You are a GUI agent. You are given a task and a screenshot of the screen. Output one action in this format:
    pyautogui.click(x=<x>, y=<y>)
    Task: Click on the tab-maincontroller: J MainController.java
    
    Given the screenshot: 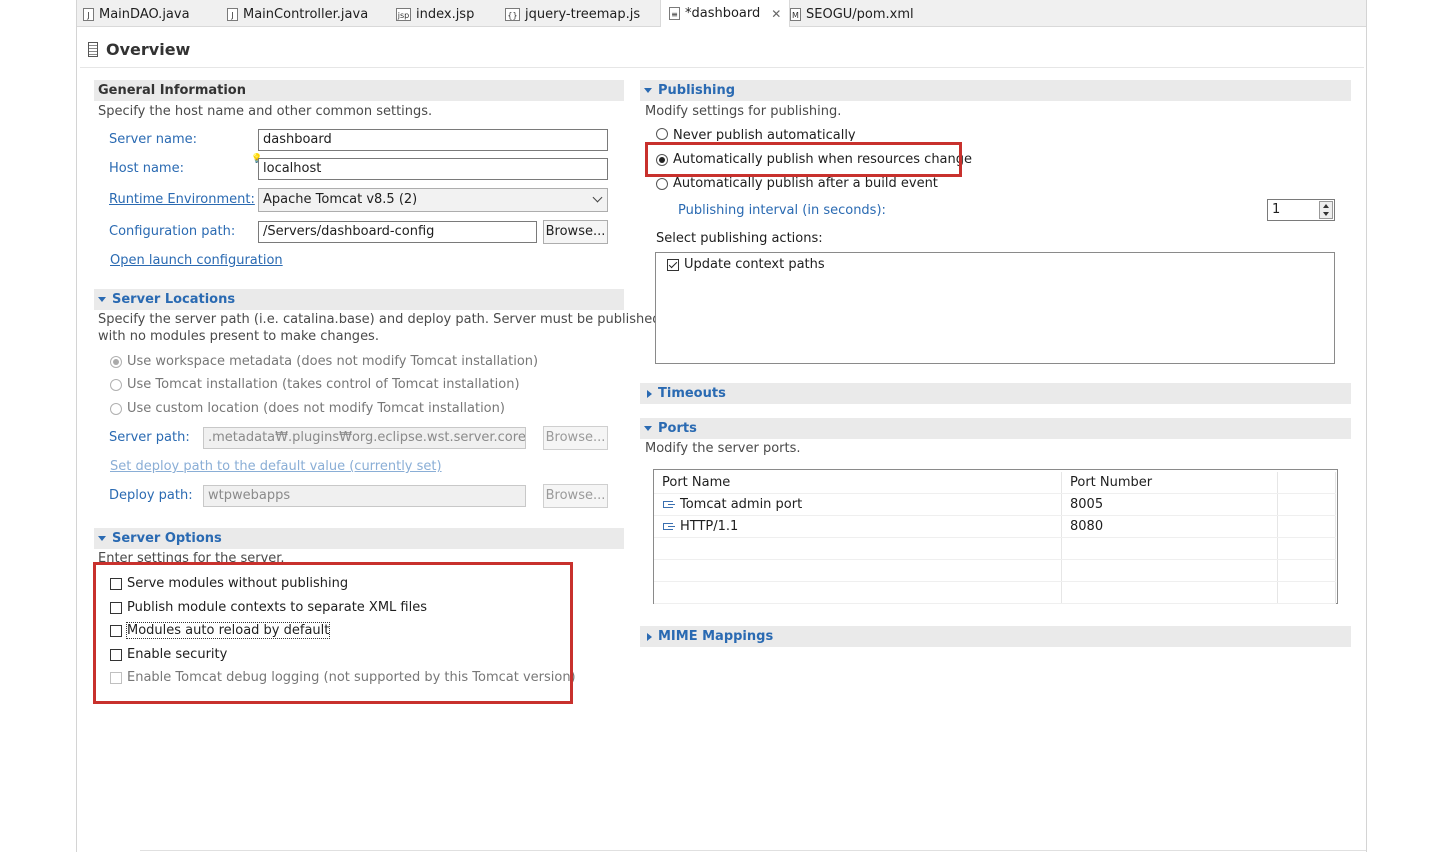 What is the action you would take?
    pyautogui.click(x=297, y=14)
    